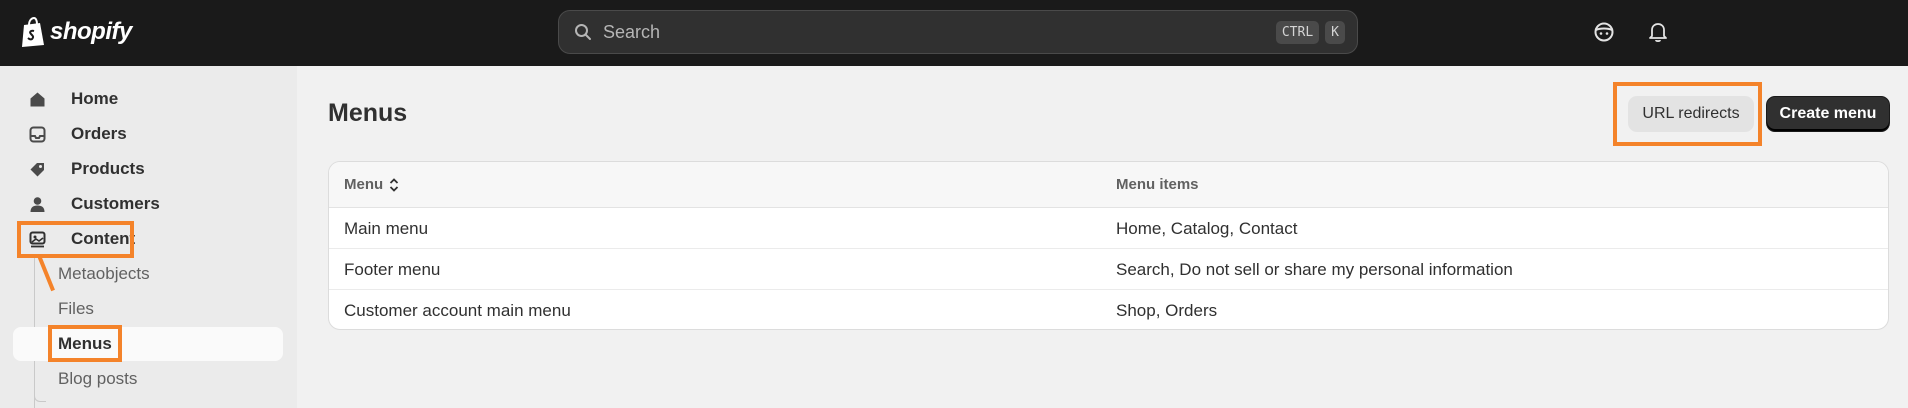  I want to click on column-header-menu: Menu, so click(371, 184).